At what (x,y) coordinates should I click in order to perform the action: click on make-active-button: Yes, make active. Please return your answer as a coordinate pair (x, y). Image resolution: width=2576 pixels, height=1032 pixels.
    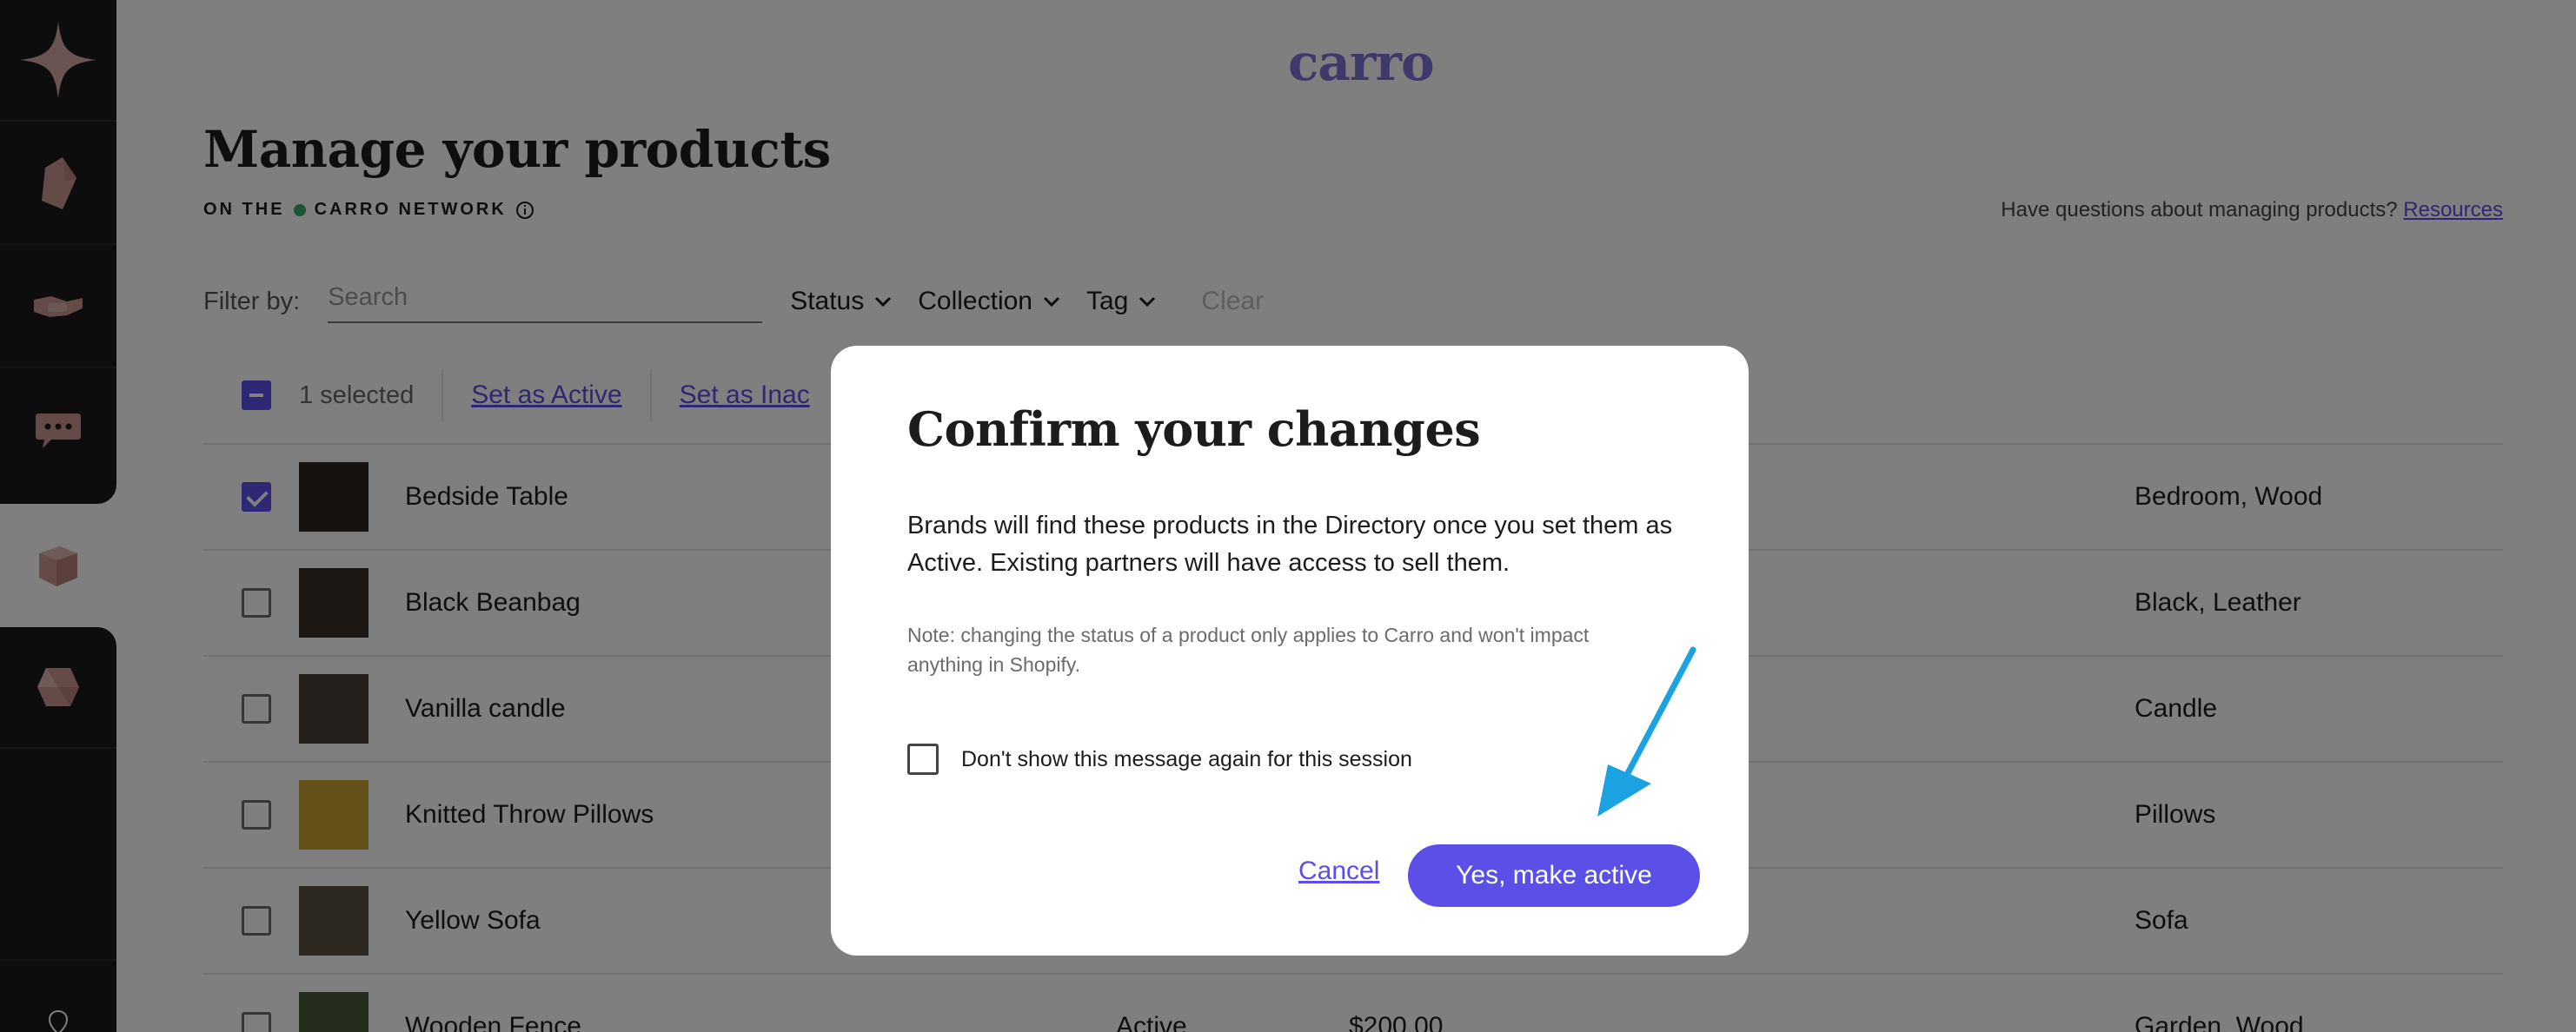
    Looking at the image, I should click on (1554, 876).